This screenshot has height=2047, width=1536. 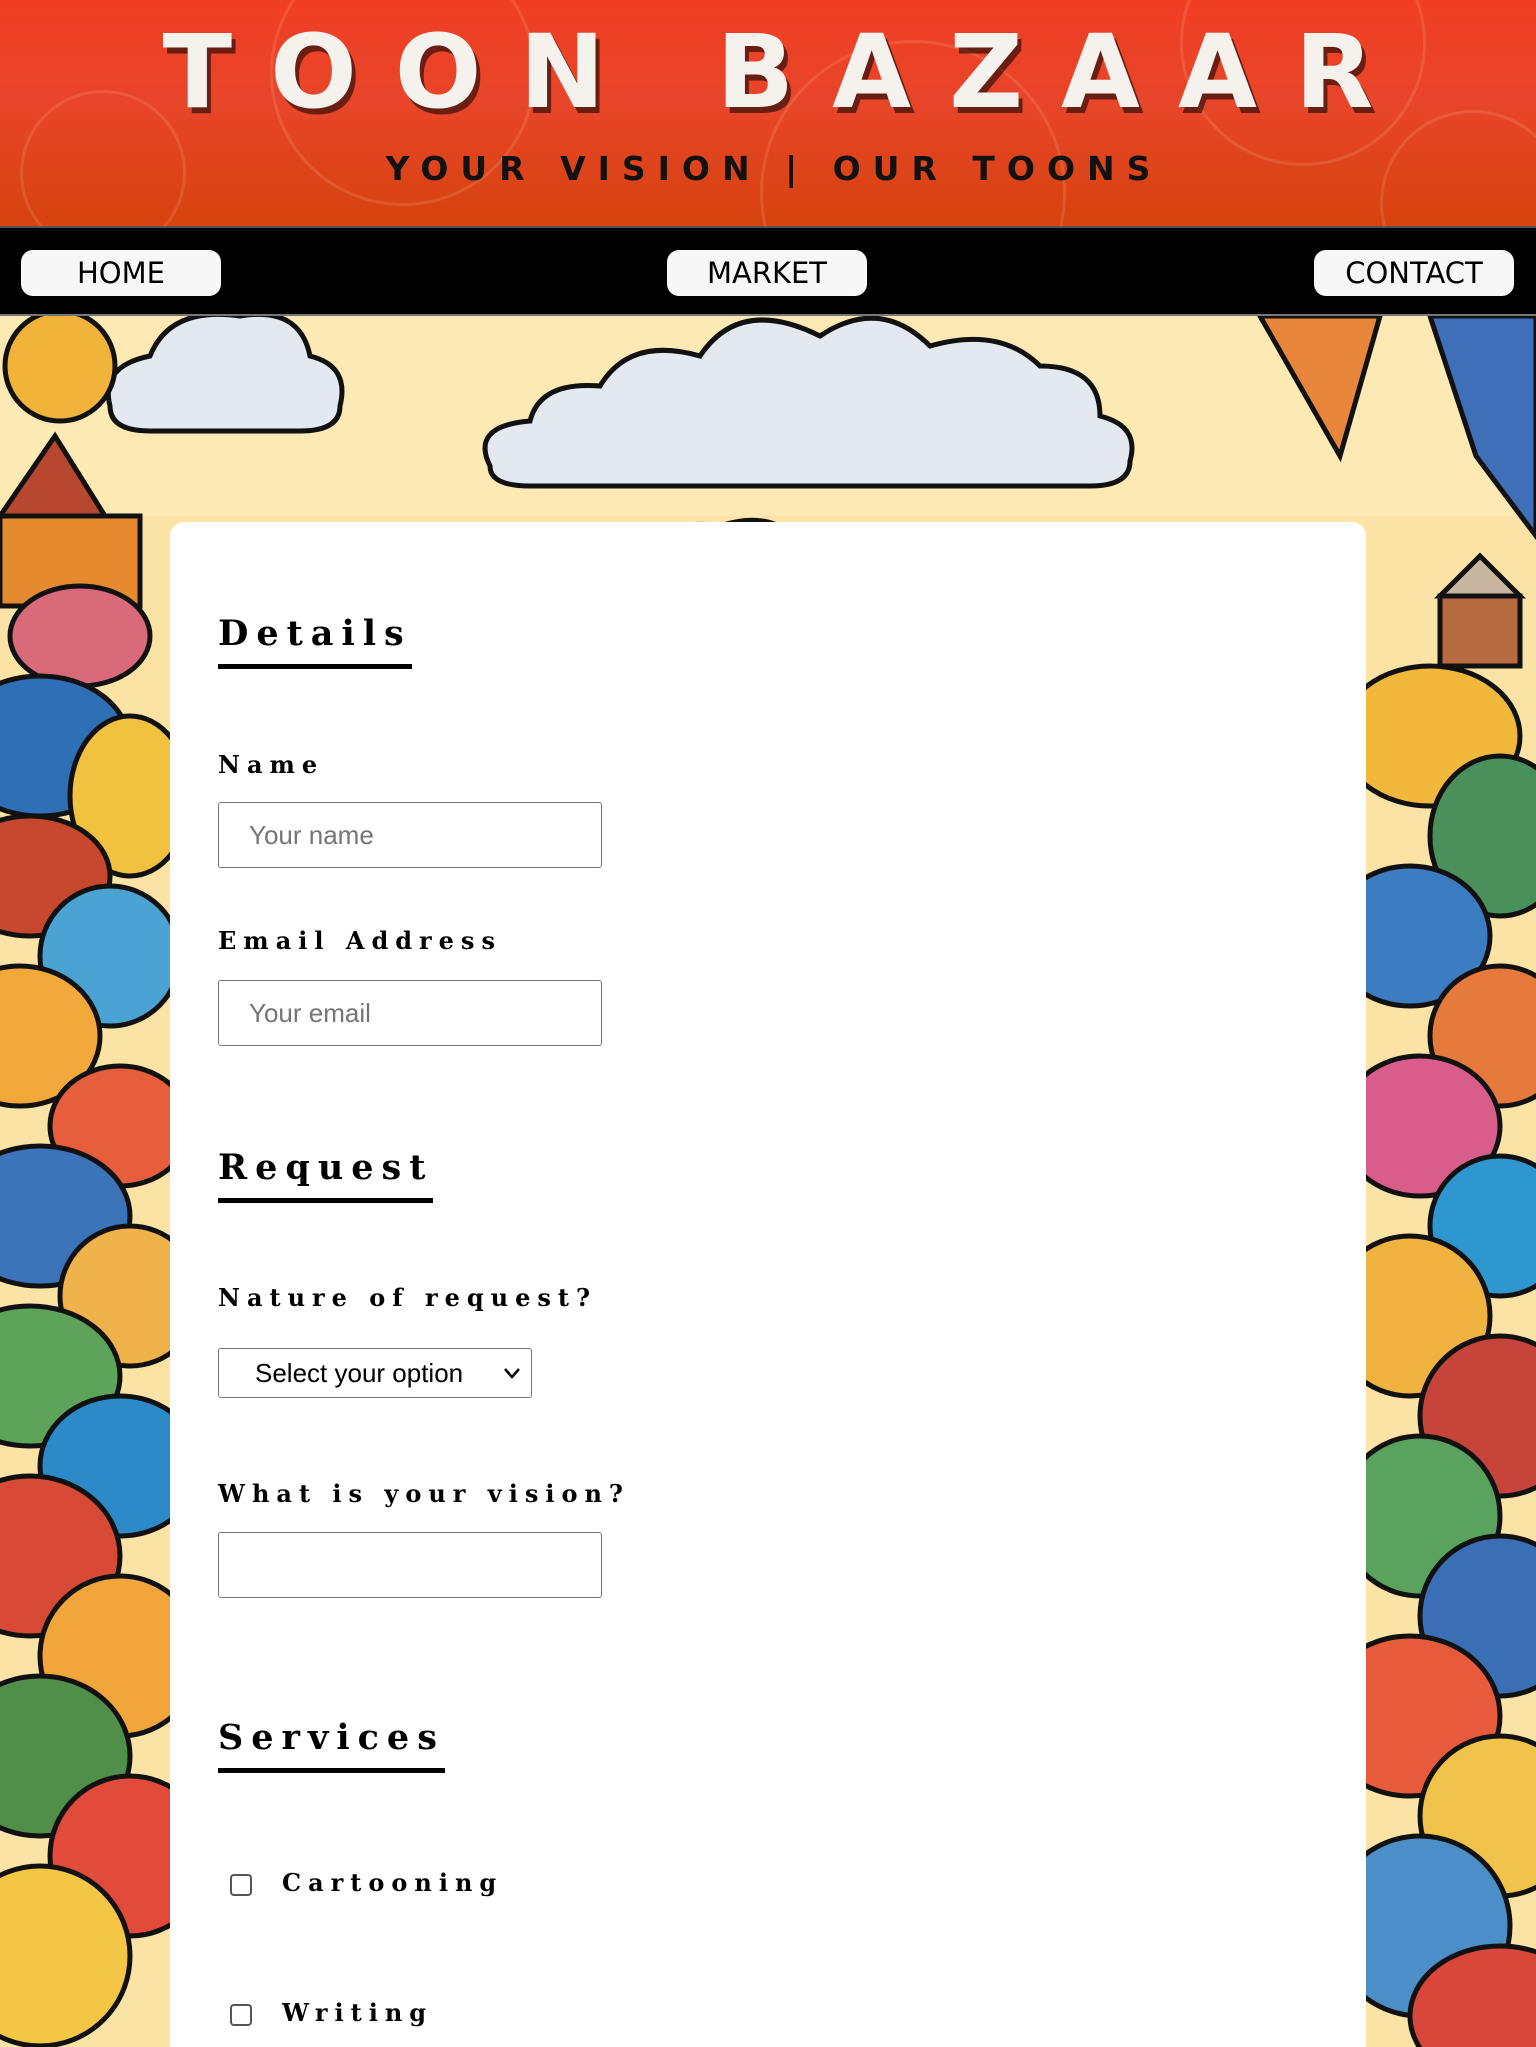 What do you see at coordinates (512, 1373) in the screenshot?
I see `chevron-down-icon` at bounding box center [512, 1373].